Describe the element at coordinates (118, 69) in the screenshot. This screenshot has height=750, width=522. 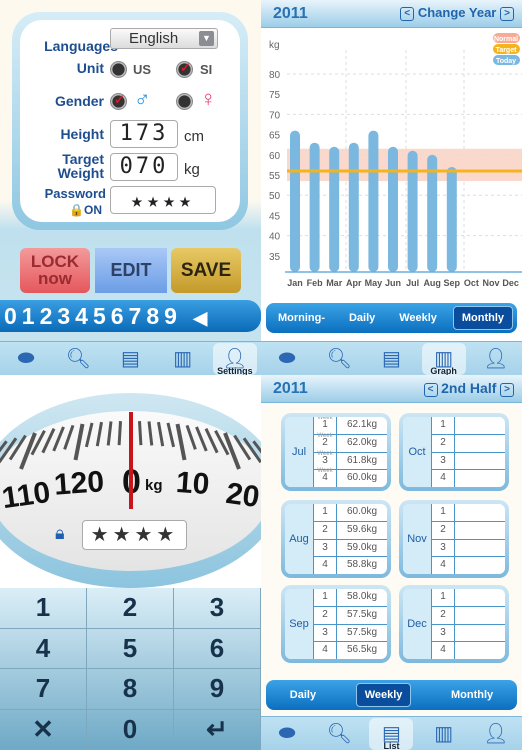
I see `unit-us-radio` at that location.